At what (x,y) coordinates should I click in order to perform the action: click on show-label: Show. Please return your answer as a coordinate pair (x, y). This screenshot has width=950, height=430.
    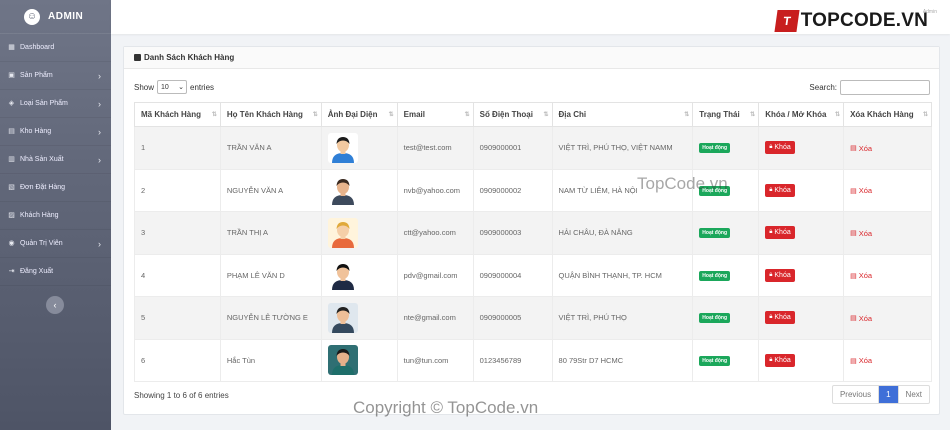
    Looking at the image, I should click on (144, 87).